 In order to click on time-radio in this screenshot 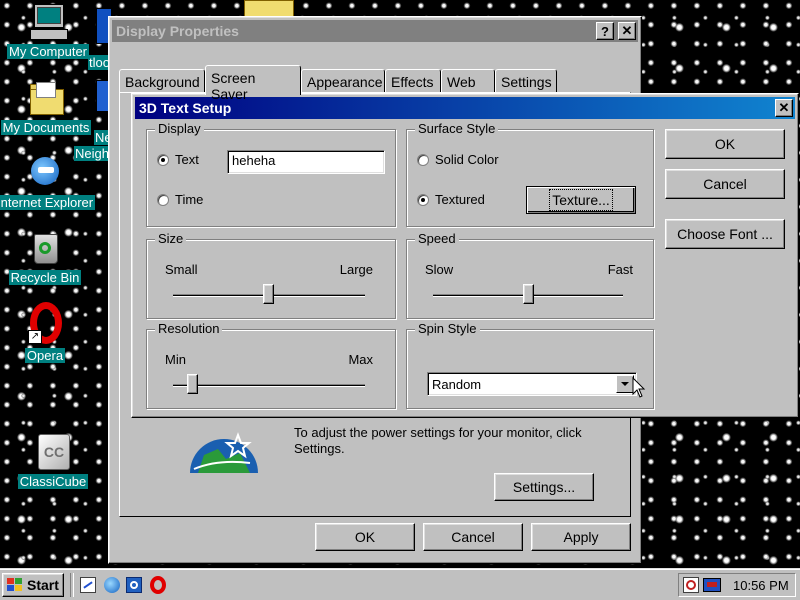, I will do `click(163, 200)`.